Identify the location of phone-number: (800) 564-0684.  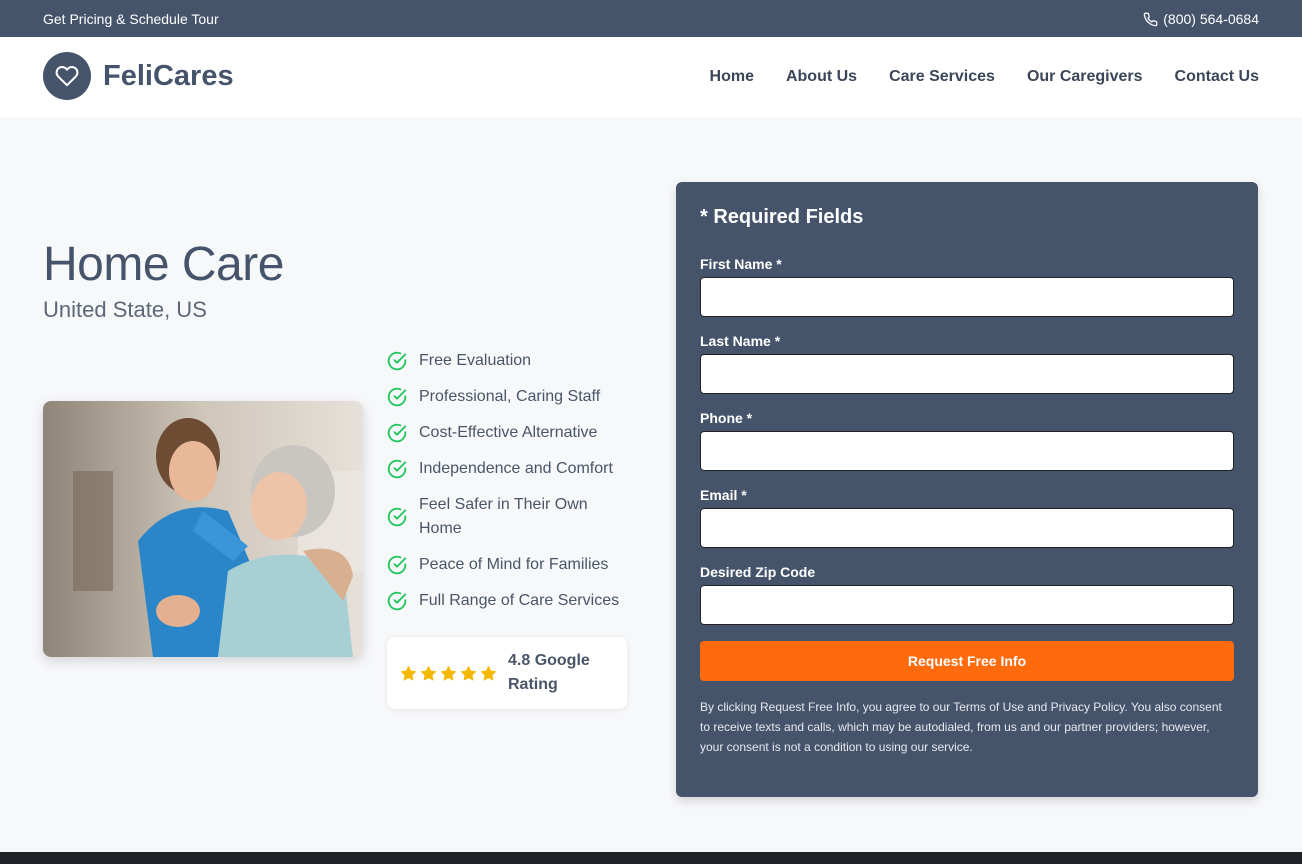
(1211, 19).